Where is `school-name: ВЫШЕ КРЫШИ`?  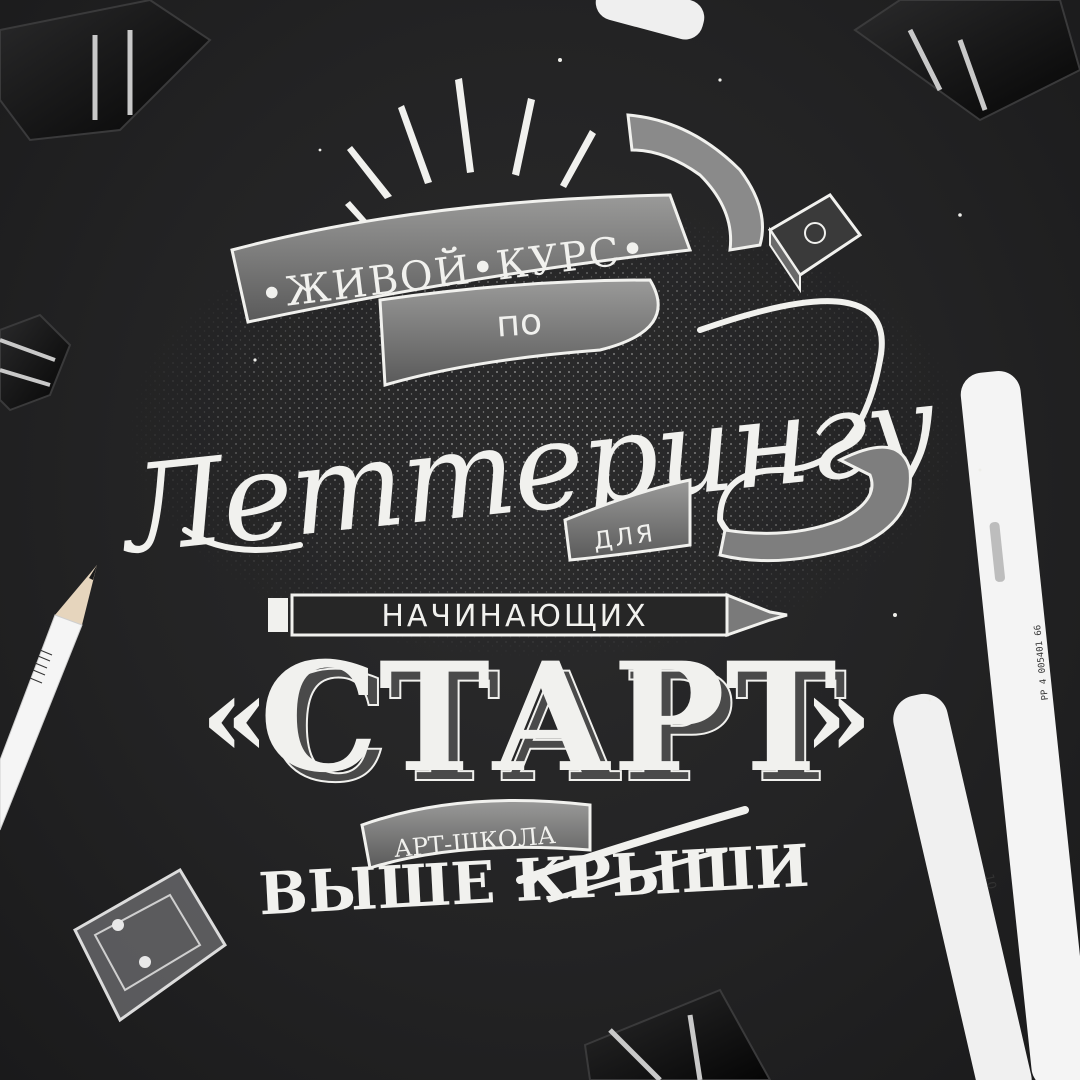
school-name: ВЫШЕ КРЫШИ is located at coordinates (534, 880).